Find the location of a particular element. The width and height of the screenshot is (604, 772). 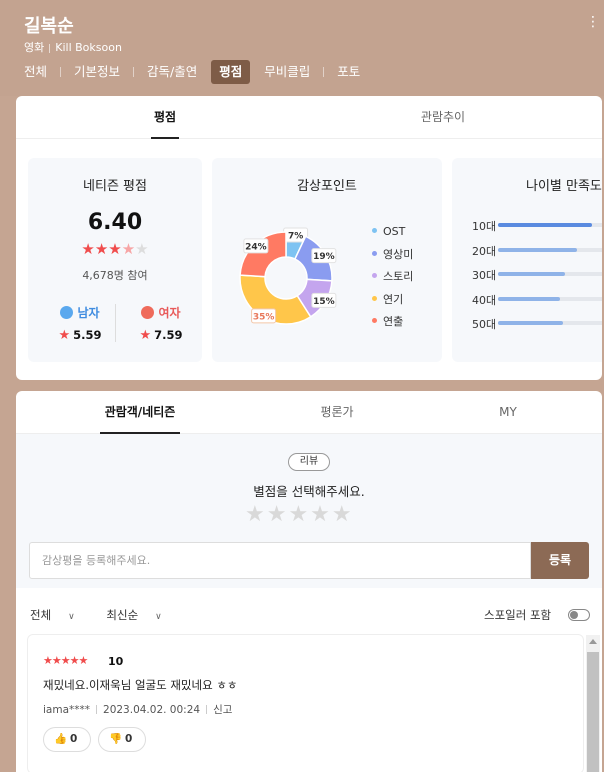

review-stars: ★★★★★ is located at coordinates (65, 660).